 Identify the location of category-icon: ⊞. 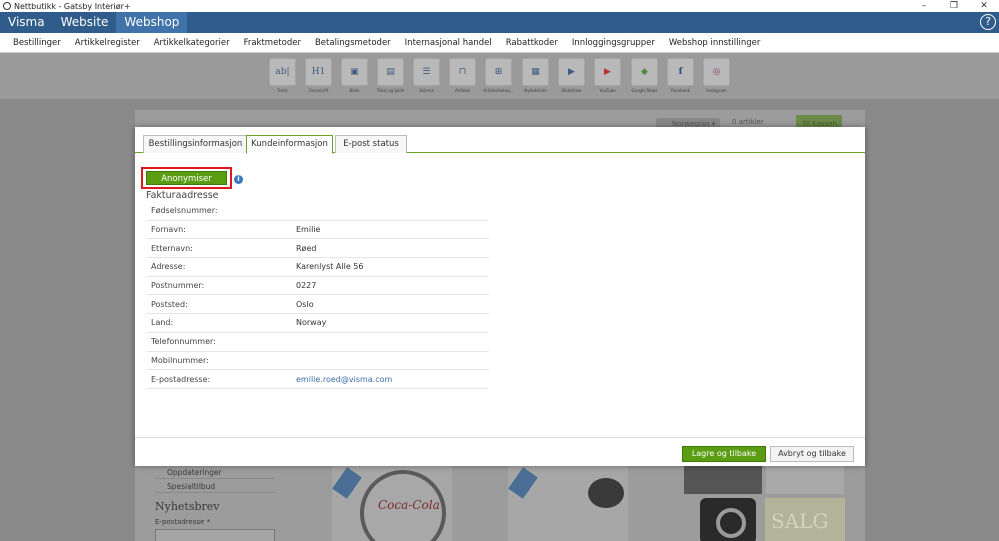
(498, 72).